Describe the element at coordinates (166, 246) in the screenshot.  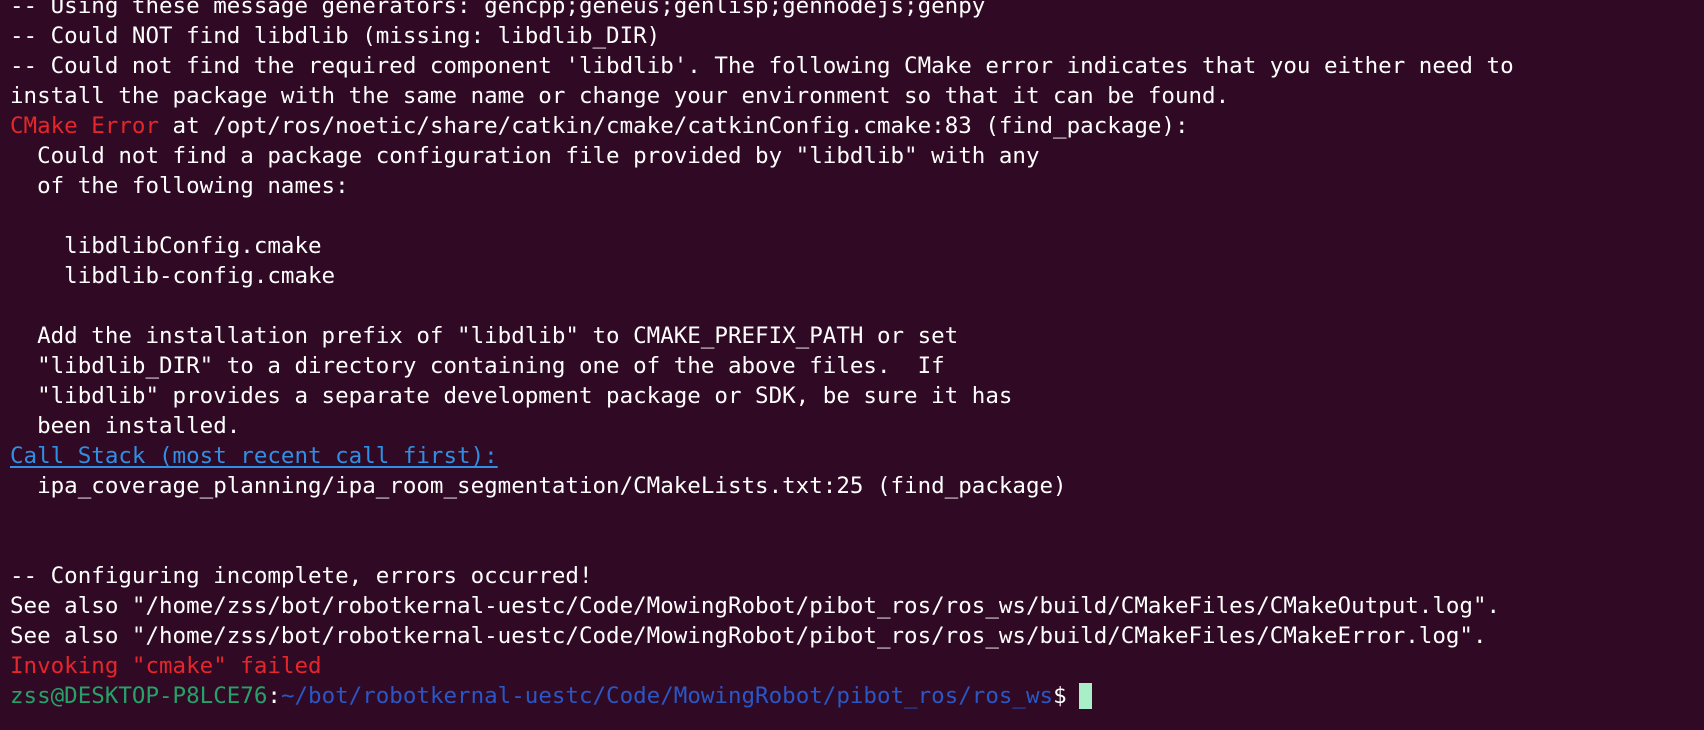
I see `output-line: libdlibConfig.cmake` at that location.